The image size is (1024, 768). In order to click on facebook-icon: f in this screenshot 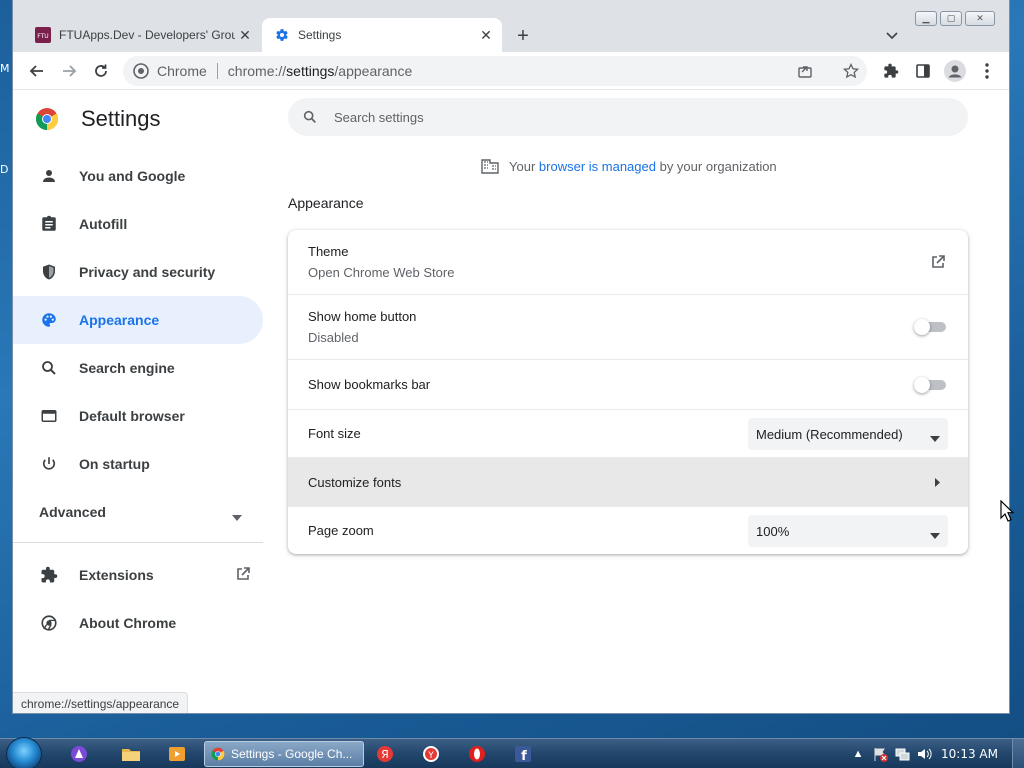, I will do `click(523, 754)`.